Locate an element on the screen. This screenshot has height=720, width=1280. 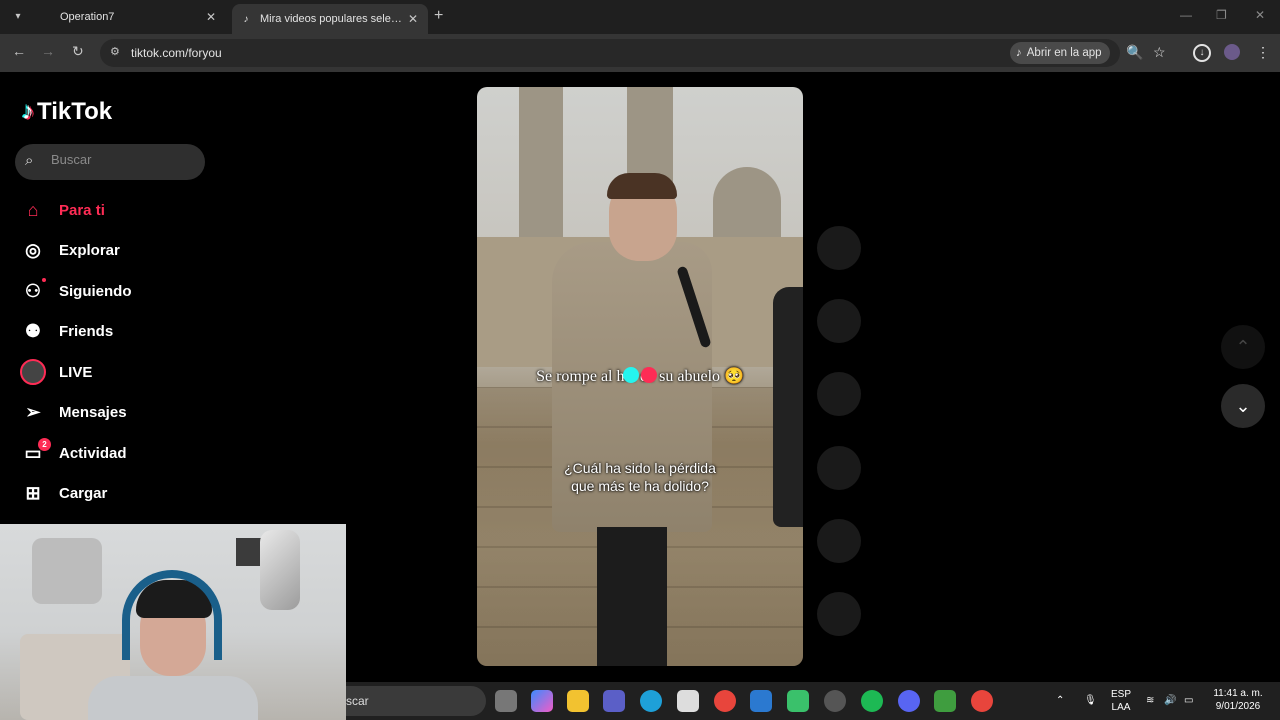
zoom-icon: 🔍 is located at coordinates (1134, 52).